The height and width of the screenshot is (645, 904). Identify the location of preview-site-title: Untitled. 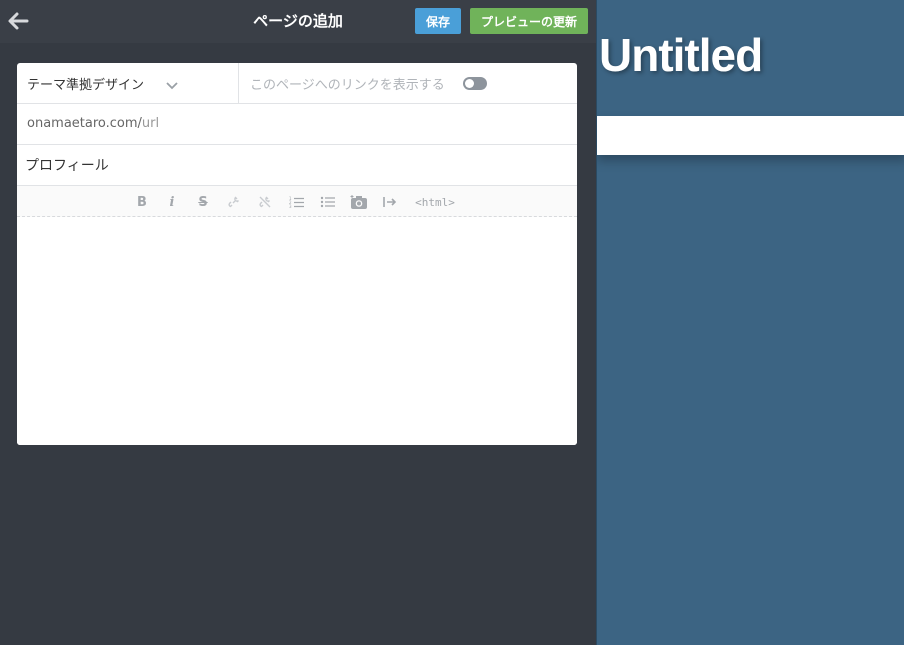
(681, 55).